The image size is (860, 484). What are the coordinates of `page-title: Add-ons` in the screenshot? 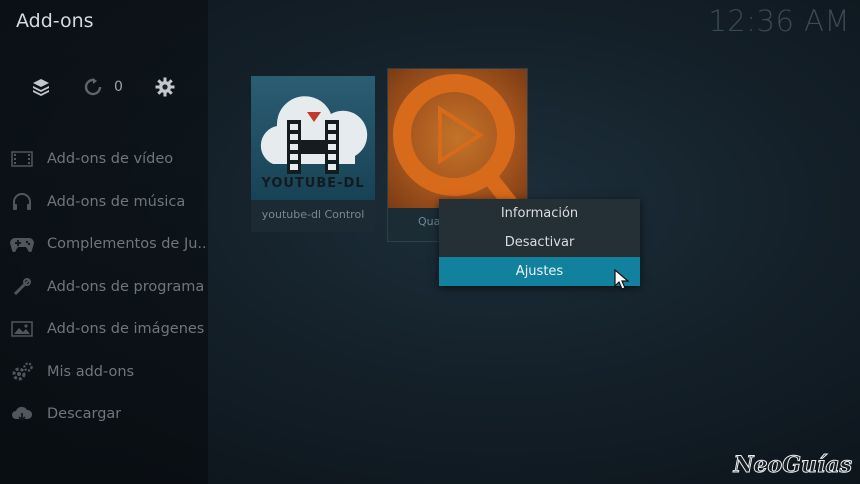 It's located at (55, 21).